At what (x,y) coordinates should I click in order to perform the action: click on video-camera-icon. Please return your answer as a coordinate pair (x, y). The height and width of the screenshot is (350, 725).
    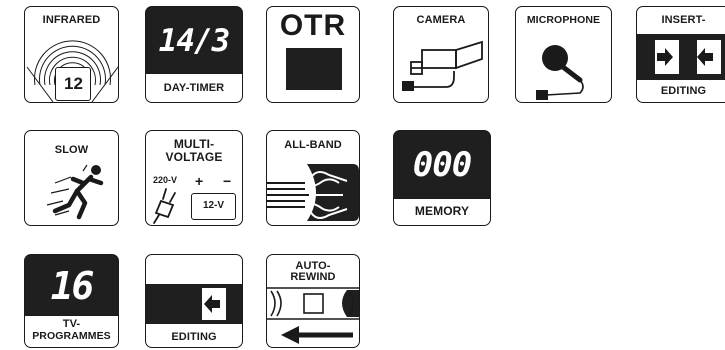
    Looking at the image, I should click on (442, 65).